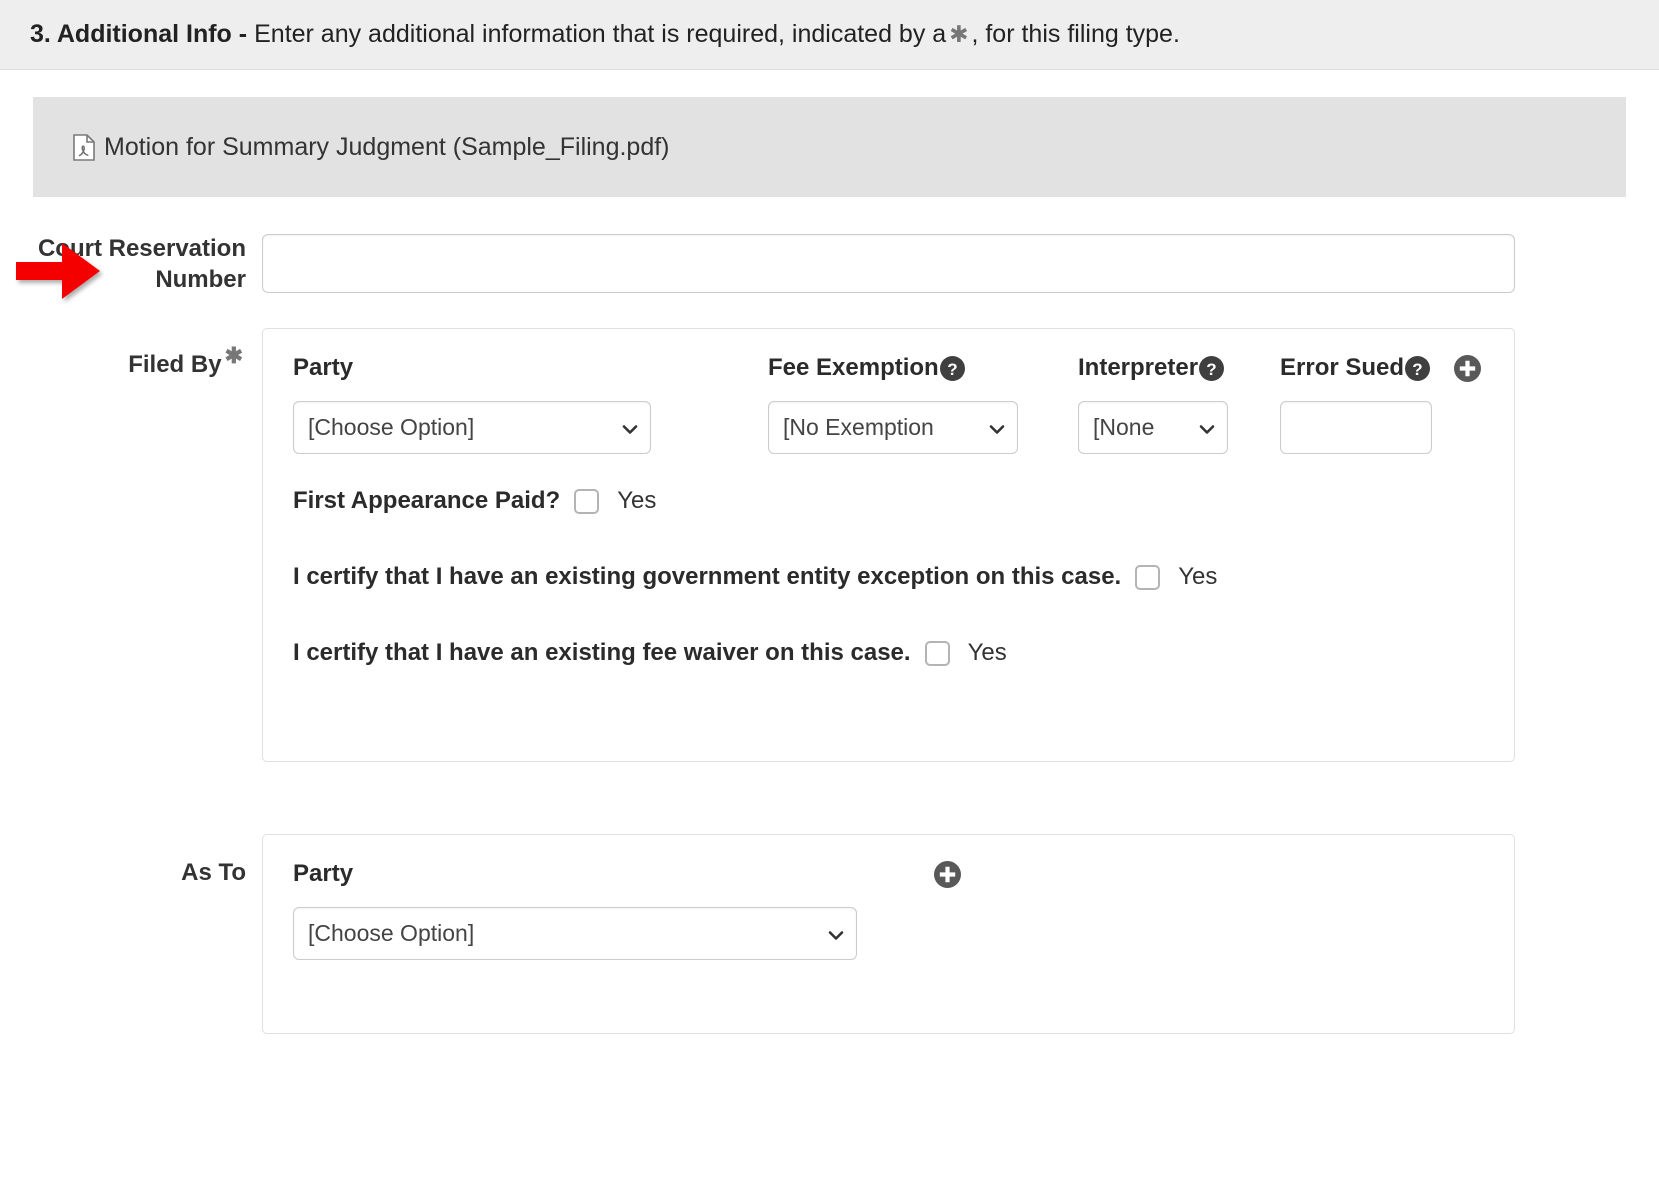 Image resolution: width=1659 pixels, height=1195 pixels. Describe the element at coordinates (858, 427) in the screenshot. I see `fee-exemption-select-value: [No Exemption` at that location.